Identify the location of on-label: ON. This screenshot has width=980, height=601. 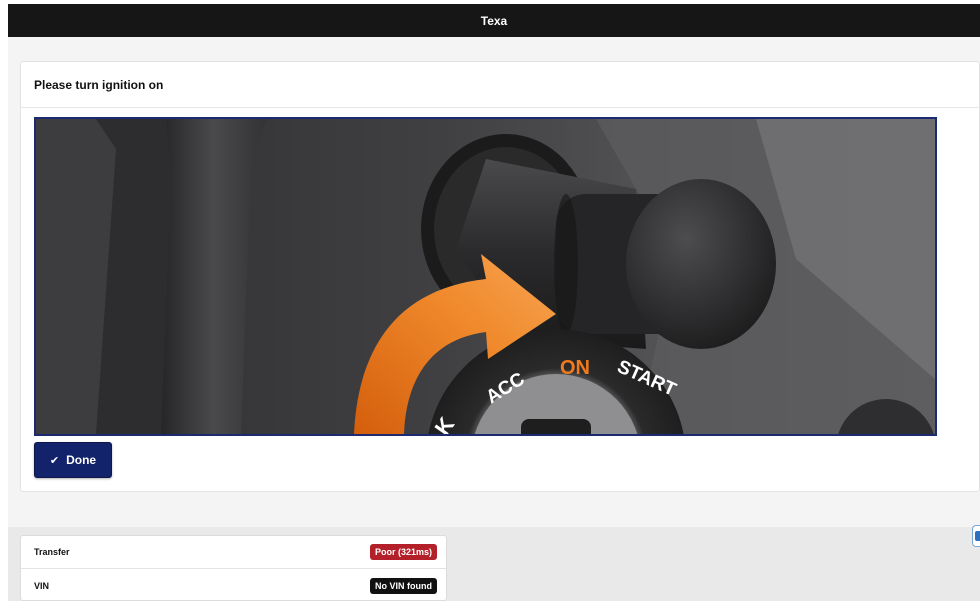
(575, 368).